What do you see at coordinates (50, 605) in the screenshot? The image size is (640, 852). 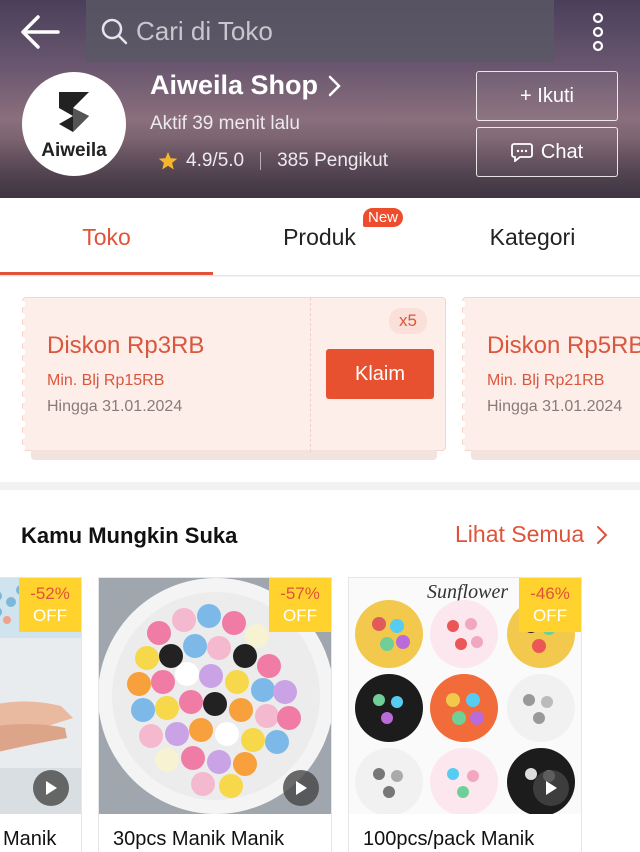 I see `discount-badge: -52% OFF` at bounding box center [50, 605].